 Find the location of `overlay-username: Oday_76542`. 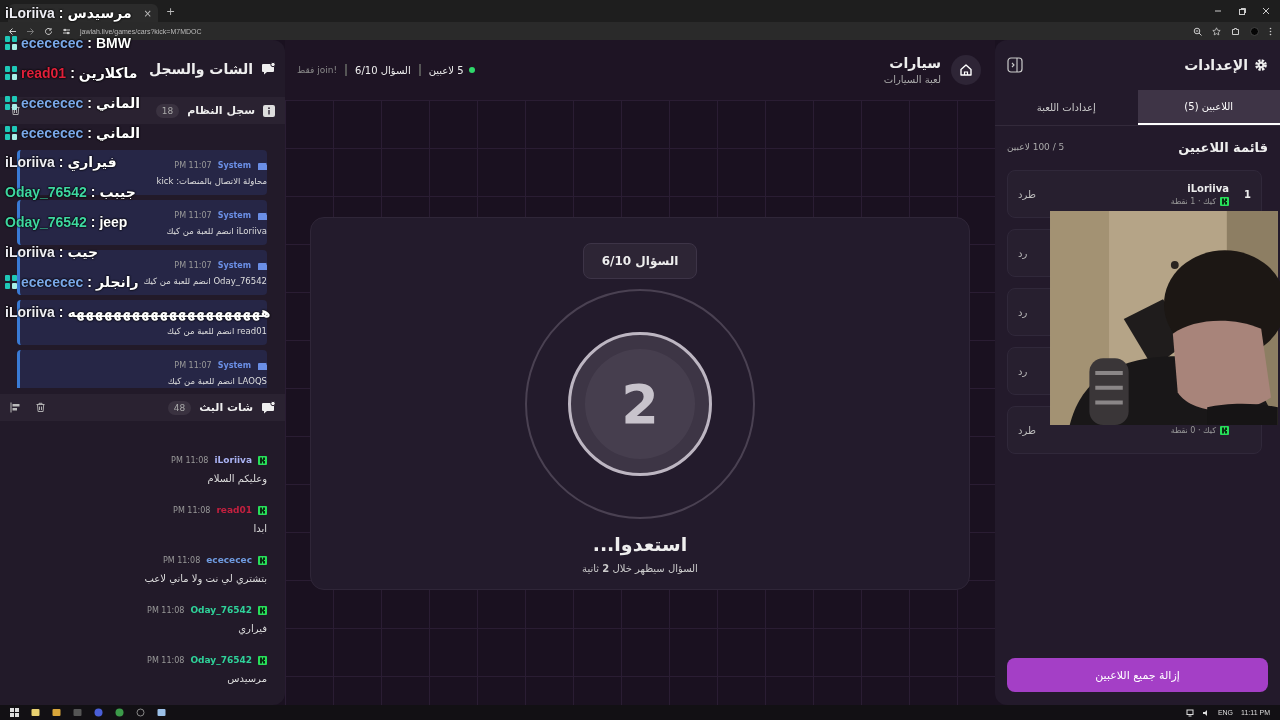

overlay-username: Oday_76542 is located at coordinates (46, 192).